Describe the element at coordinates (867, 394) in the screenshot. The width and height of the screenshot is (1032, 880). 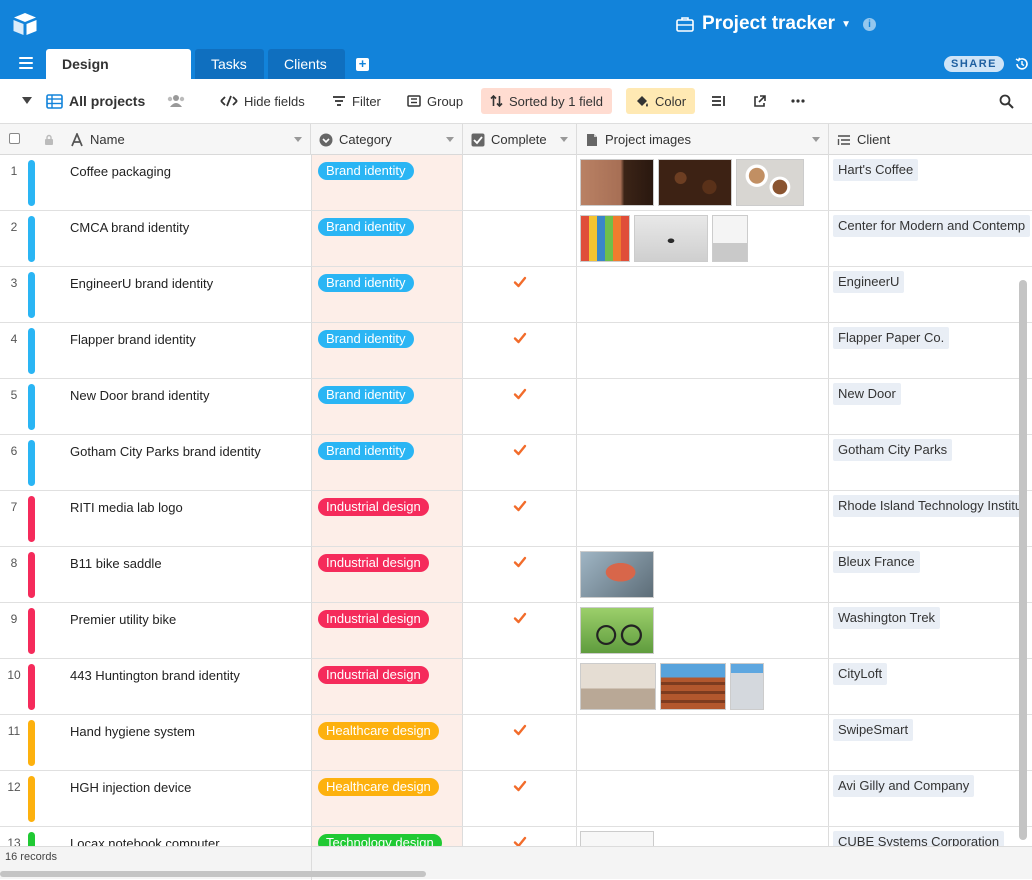
I see `client-link: New Door` at that location.